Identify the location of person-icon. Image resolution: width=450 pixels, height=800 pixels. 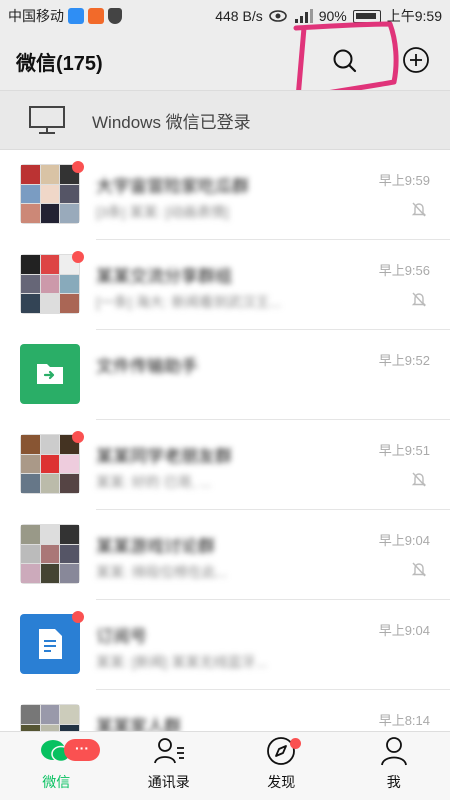
(393, 751).